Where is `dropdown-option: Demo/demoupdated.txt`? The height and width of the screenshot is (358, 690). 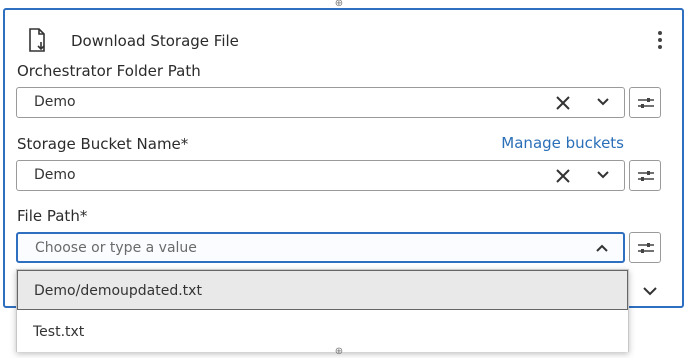 dropdown-option: Demo/demoupdated.txt is located at coordinates (322, 290).